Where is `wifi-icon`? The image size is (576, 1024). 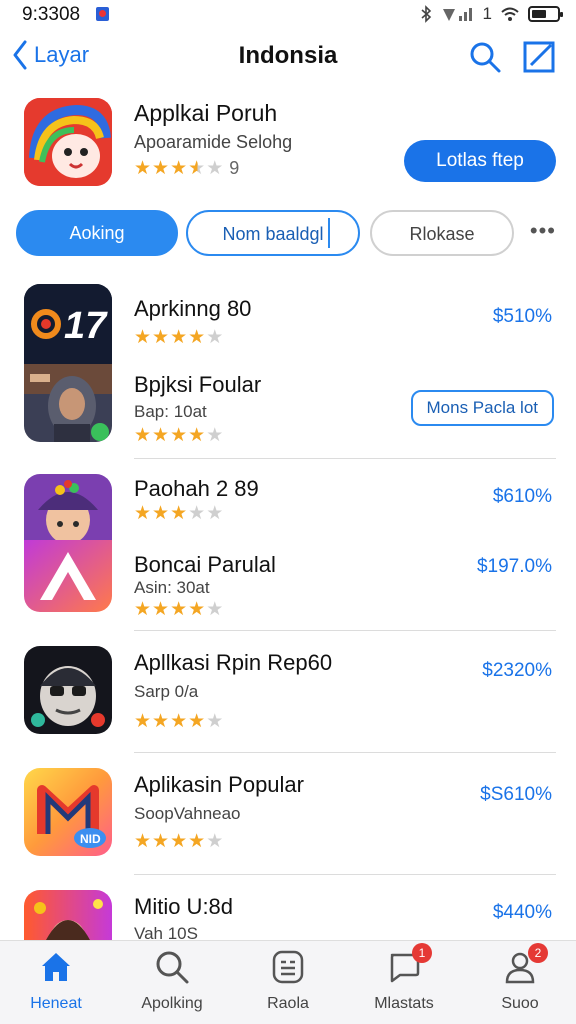 wifi-icon is located at coordinates (510, 14).